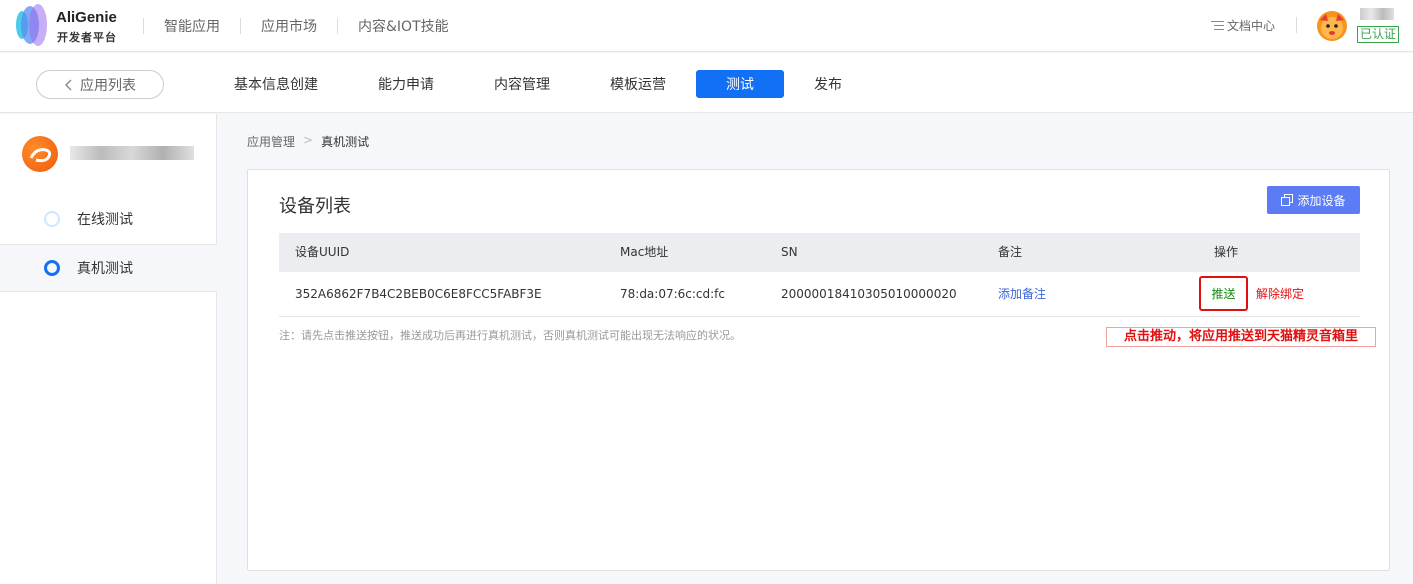  I want to click on user-avatar, so click(1332, 26).